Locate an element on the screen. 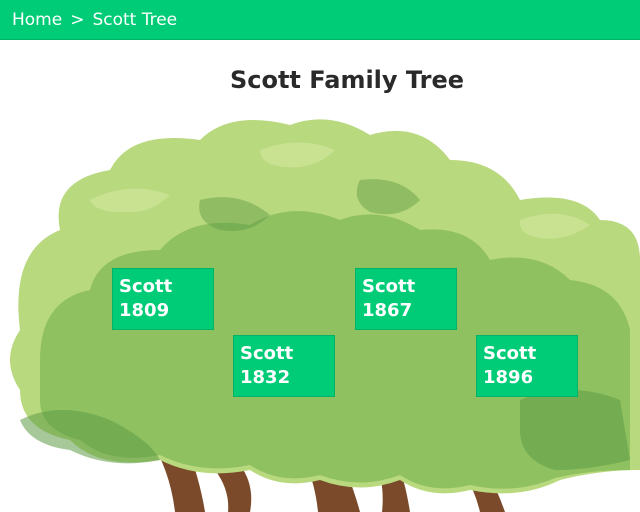 The height and width of the screenshot is (512, 640). breadcrumb-current: Scott Tree is located at coordinates (135, 19).